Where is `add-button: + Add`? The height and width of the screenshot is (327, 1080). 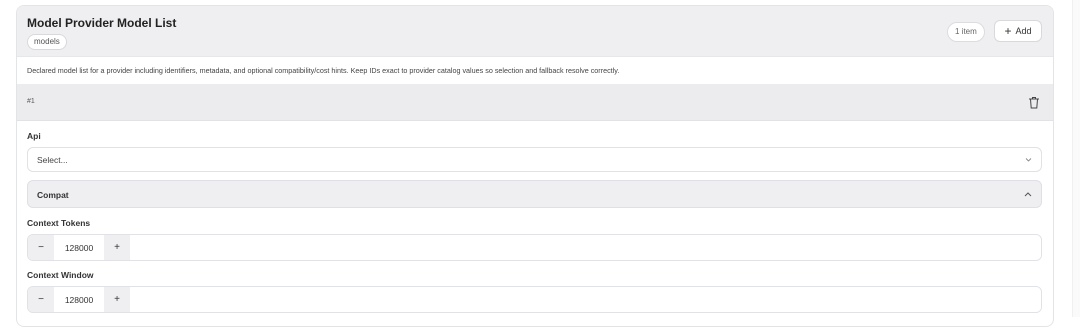
add-button: + Add is located at coordinates (1018, 31).